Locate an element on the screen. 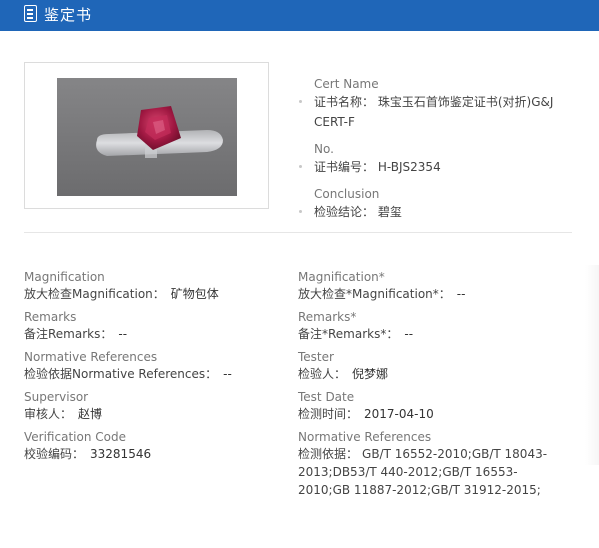 This screenshot has width=599, height=548. magnification-star-field: Magnification* 放大检查*Magnification*： -- is located at coordinates (433, 286).